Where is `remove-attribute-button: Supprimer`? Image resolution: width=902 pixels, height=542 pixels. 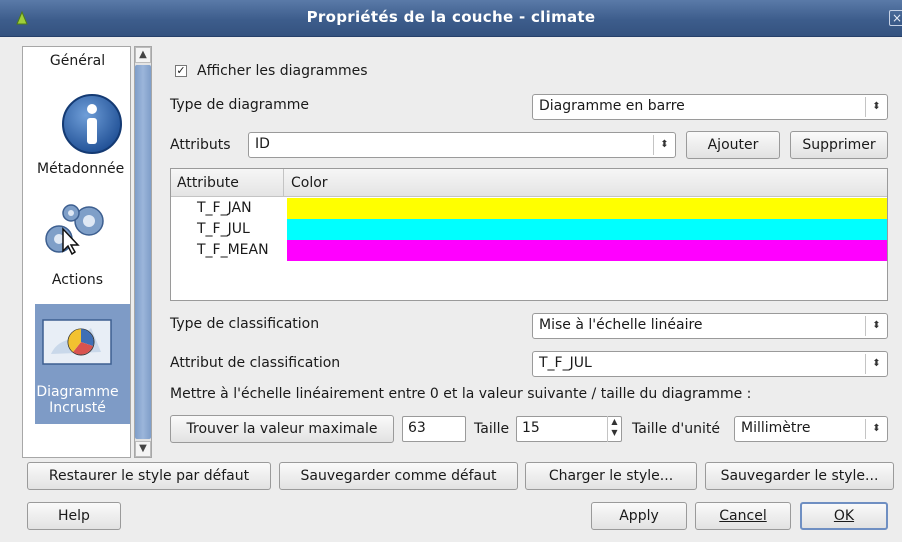
remove-attribute-button: Supprimer is located at coordinates (839, 145).